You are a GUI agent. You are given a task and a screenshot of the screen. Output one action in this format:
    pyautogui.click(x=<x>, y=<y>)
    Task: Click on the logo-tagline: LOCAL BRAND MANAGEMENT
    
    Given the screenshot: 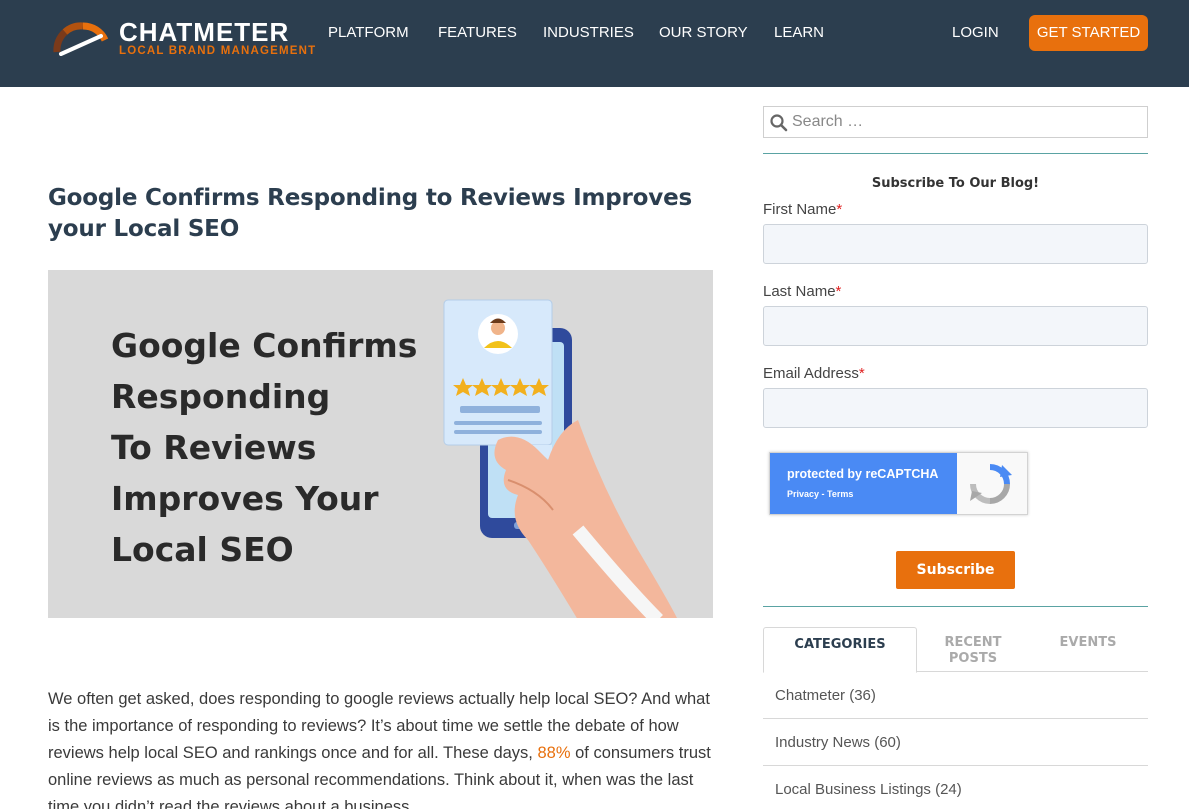 What is the action you would take?
    pyautogui.click(x=218, y=51)
    